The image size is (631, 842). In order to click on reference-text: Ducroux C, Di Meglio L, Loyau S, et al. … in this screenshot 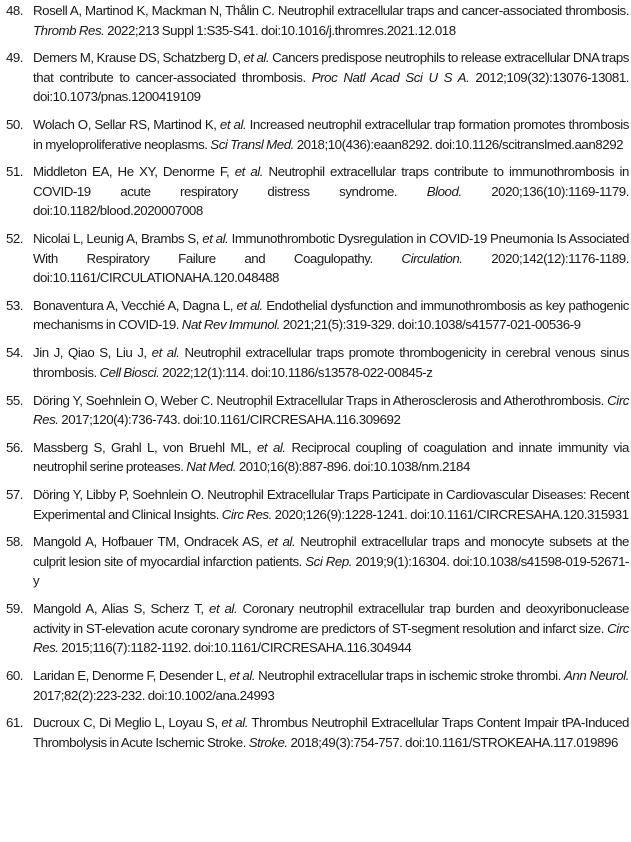, I will do `click(331, 732)`.